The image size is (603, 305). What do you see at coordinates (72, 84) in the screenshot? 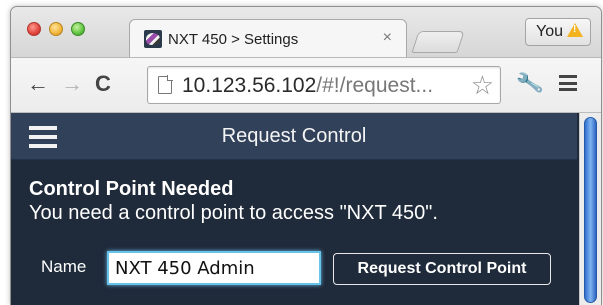
I see `forward-arrow-icon: →` at bounding box center [72, 84].